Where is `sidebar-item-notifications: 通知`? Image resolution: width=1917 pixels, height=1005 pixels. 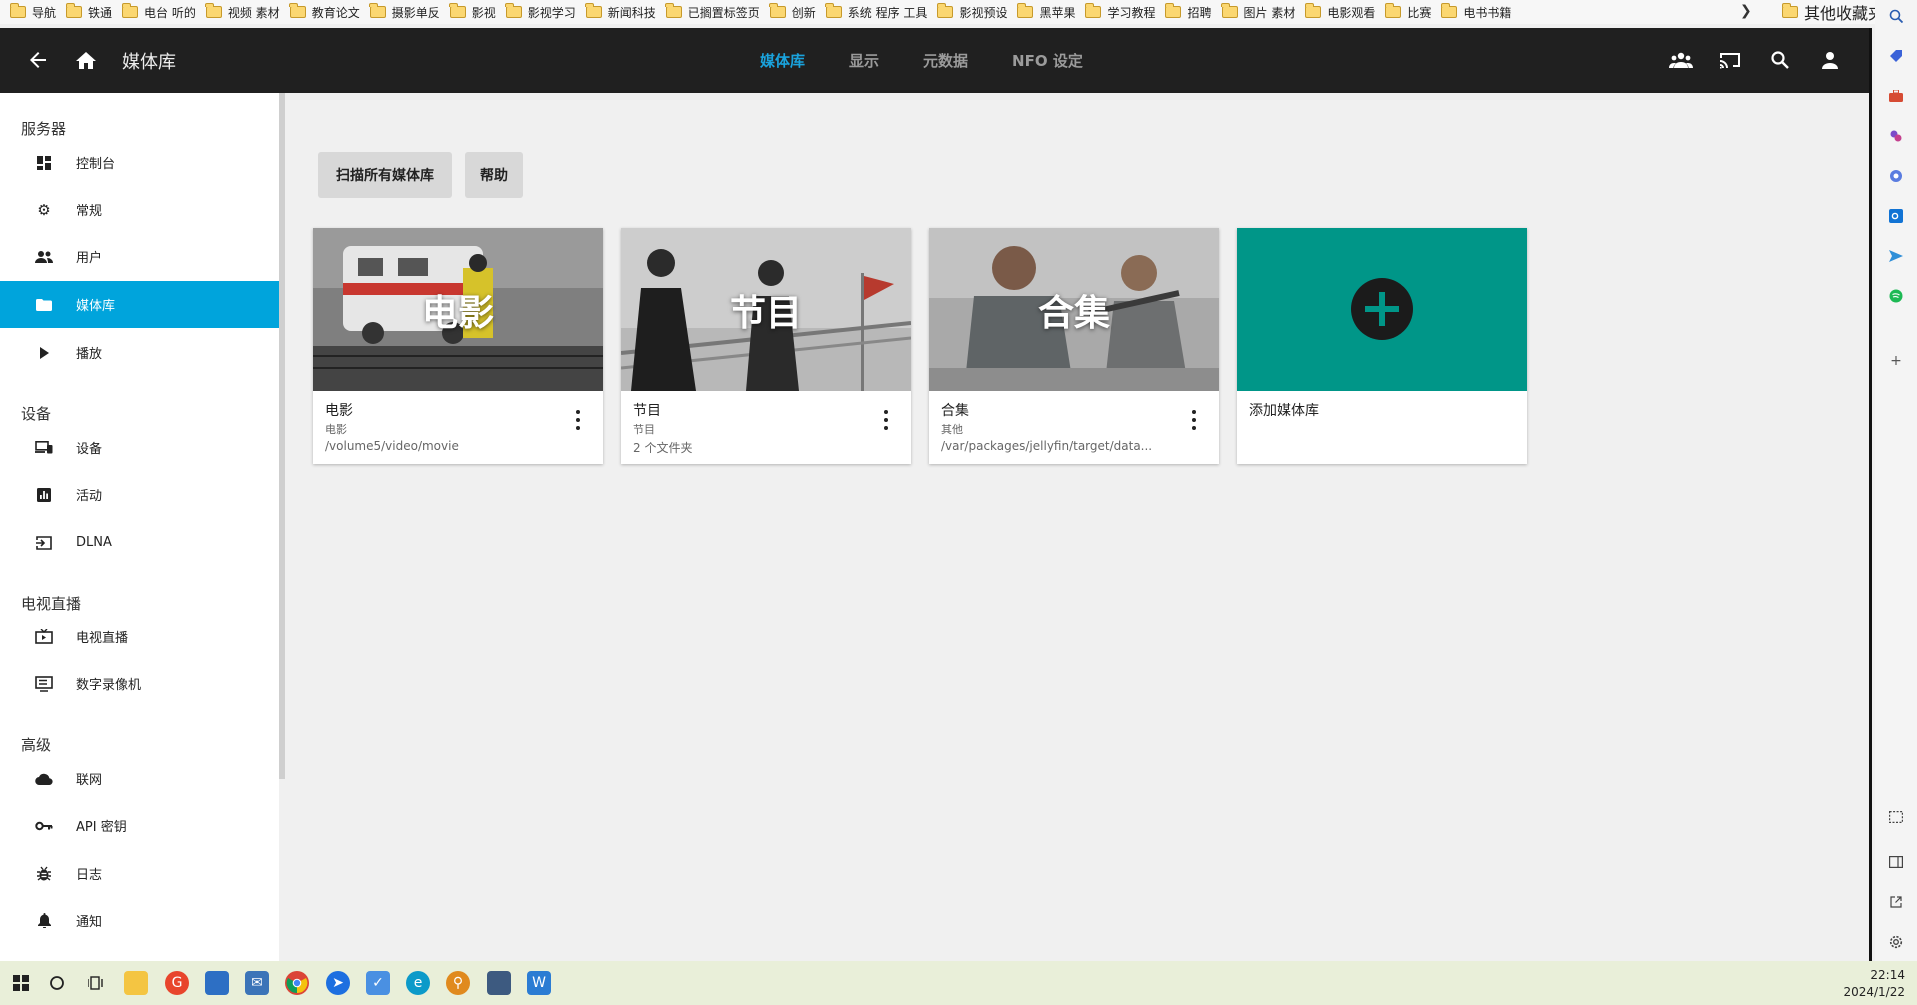 sidebar-item-notifications: 通知 is located at coordinates (139, 920).